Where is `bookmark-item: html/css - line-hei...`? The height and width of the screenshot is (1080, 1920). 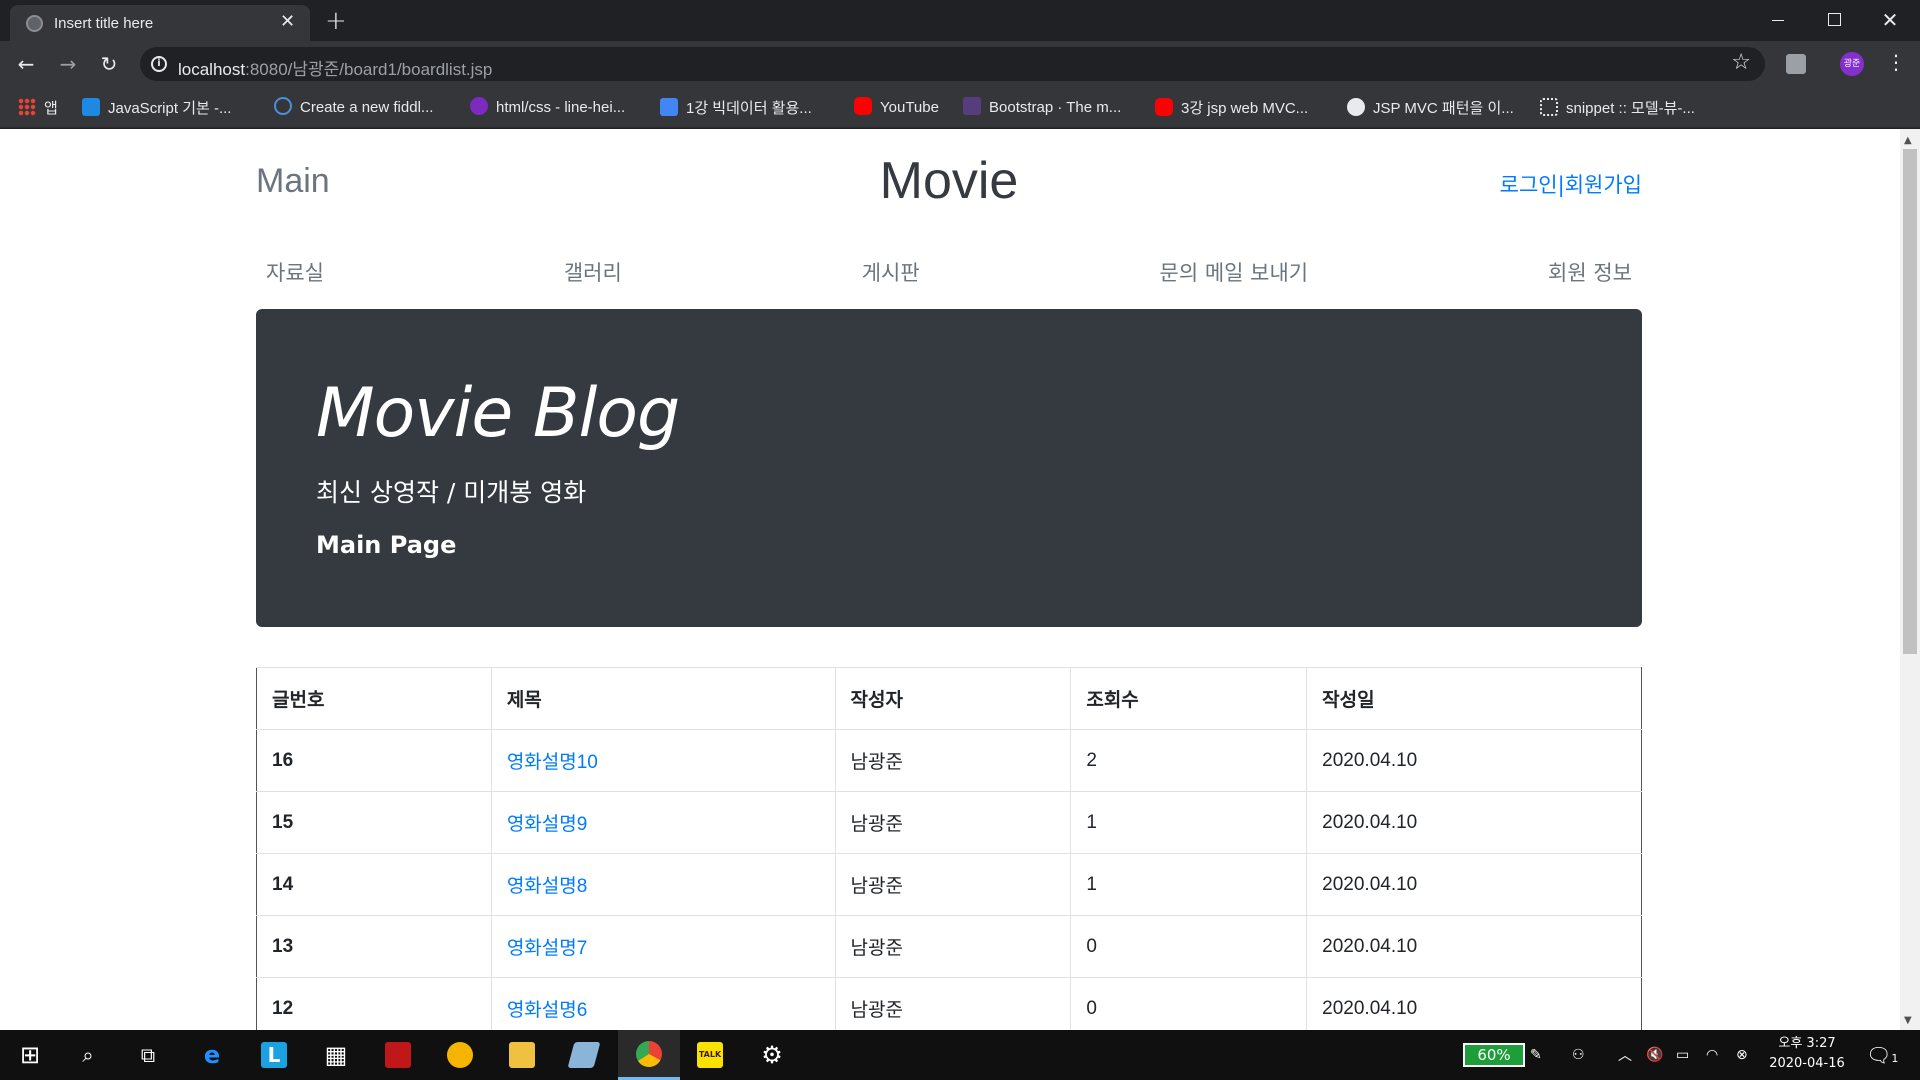
bookmark-item: html/css - line-hei... is located at coordinates (547, 108).